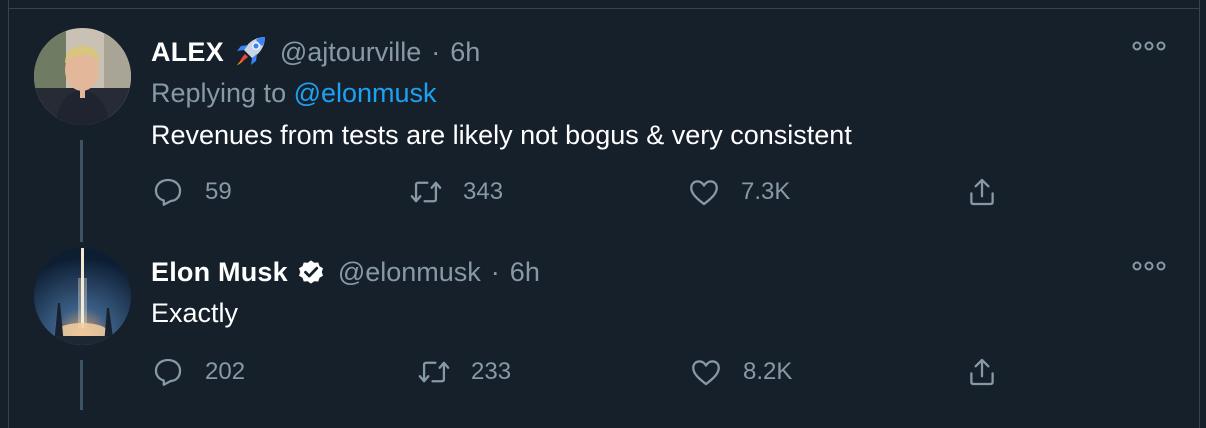 Image resolution: width=1206 pixels, height=428 pixels. I want to click on rocket-icon, so click(250, 52).